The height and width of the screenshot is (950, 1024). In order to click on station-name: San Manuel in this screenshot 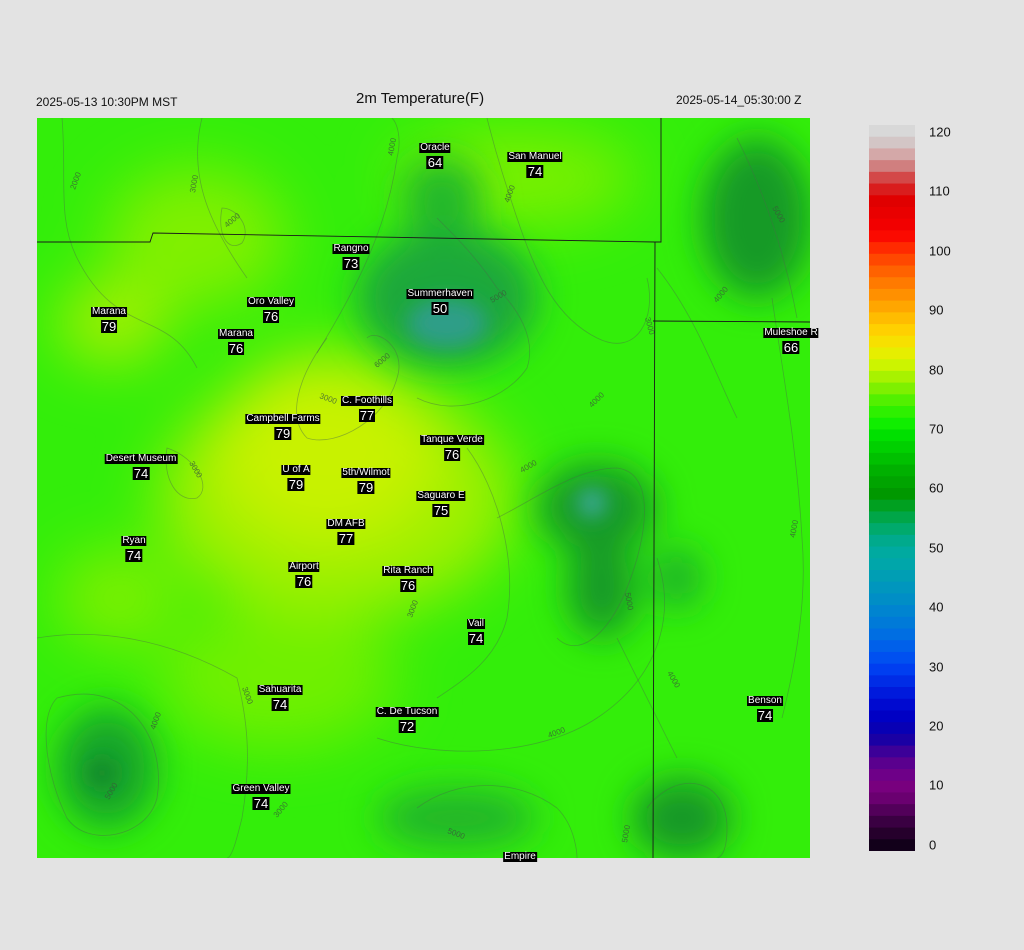, I will do `click(535, 156)`.